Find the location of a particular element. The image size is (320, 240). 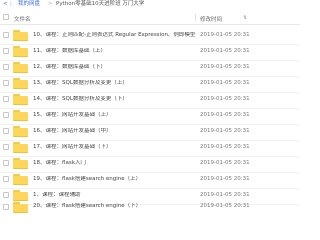

file-name: 19、课程：flask搭建search engine（上） is located at coordinates (114, 179).